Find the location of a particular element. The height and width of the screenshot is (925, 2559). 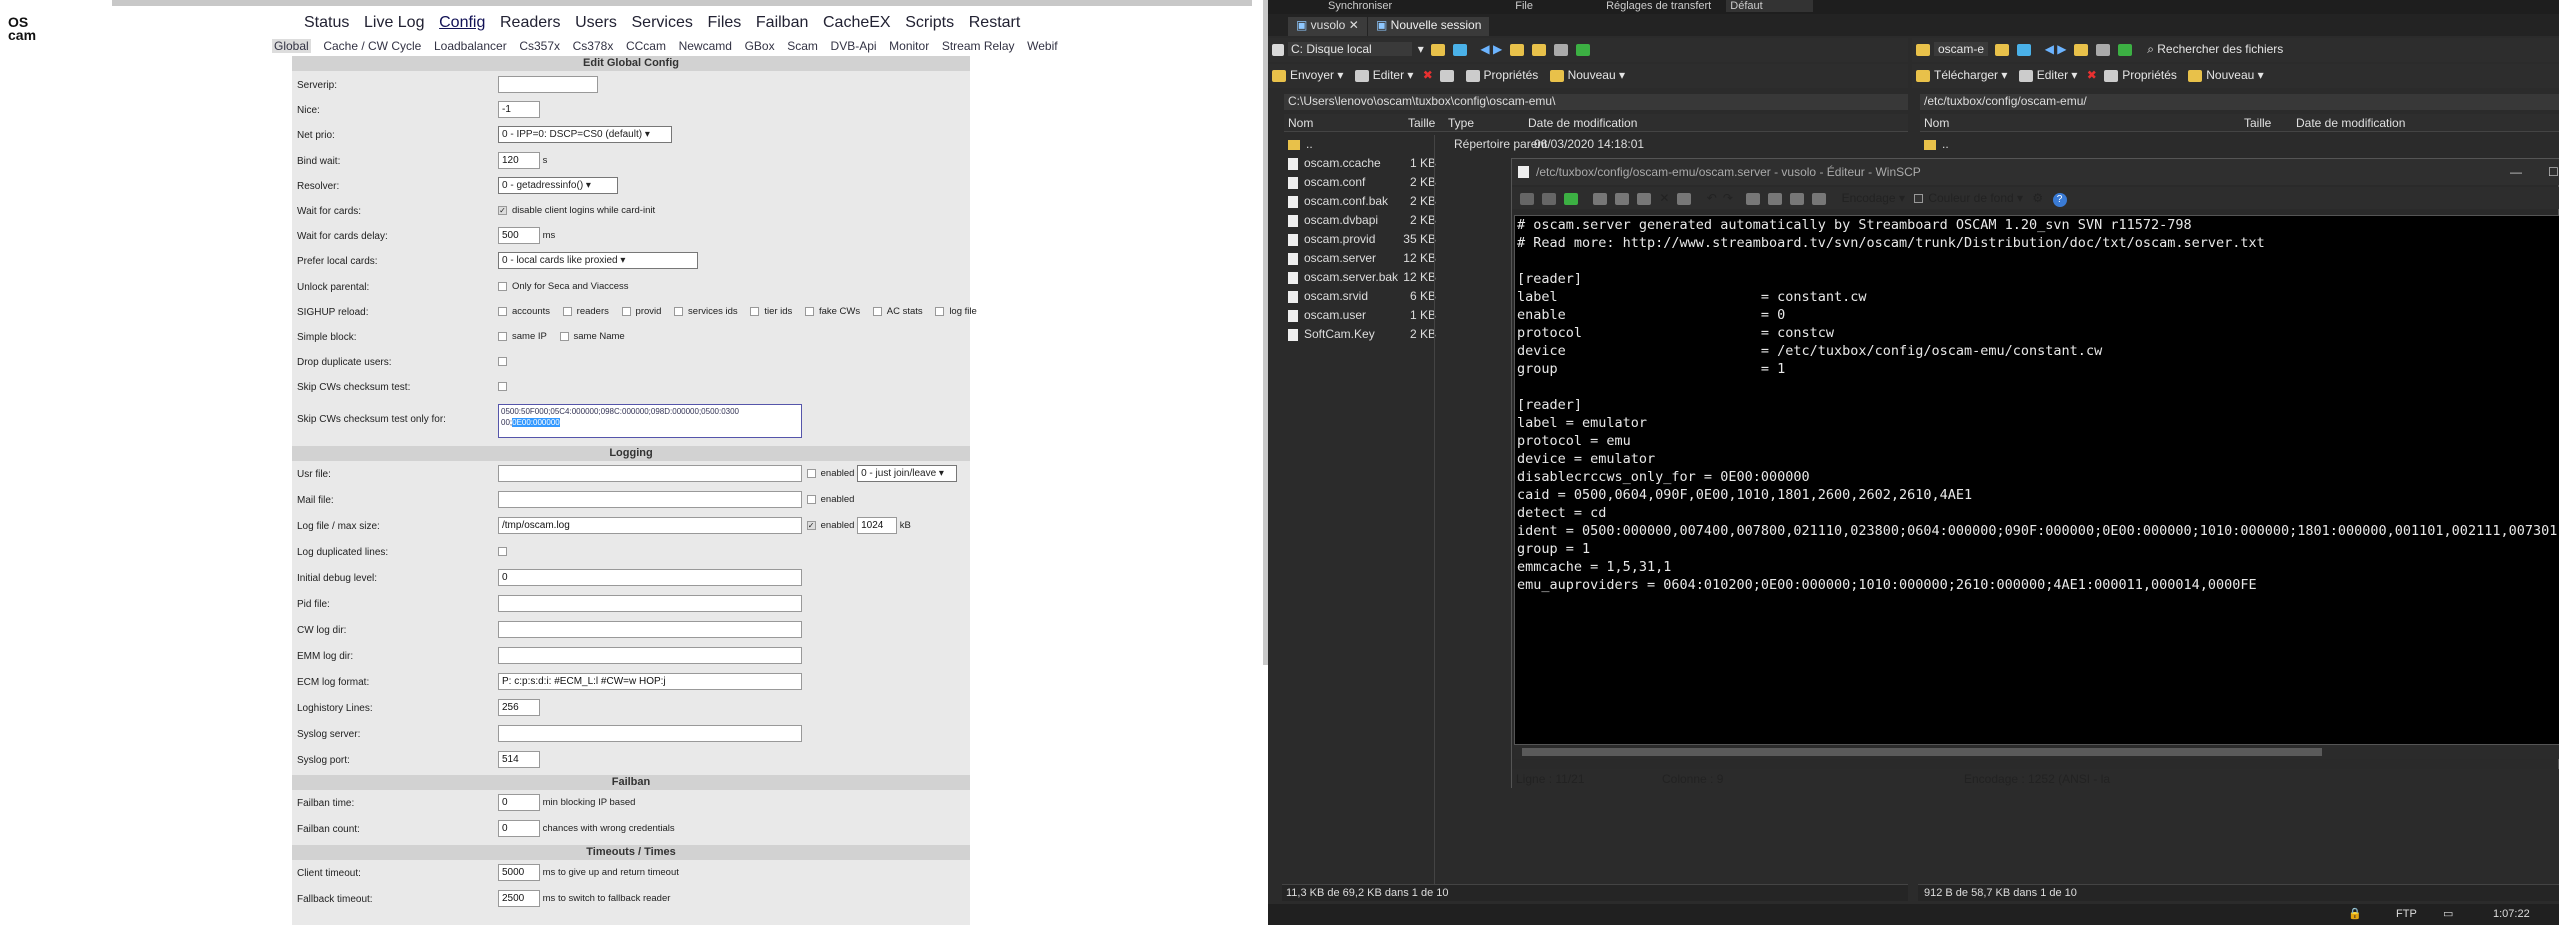

remote-back-icon: ◀ ▶ is located at coordinates (2056, 49).